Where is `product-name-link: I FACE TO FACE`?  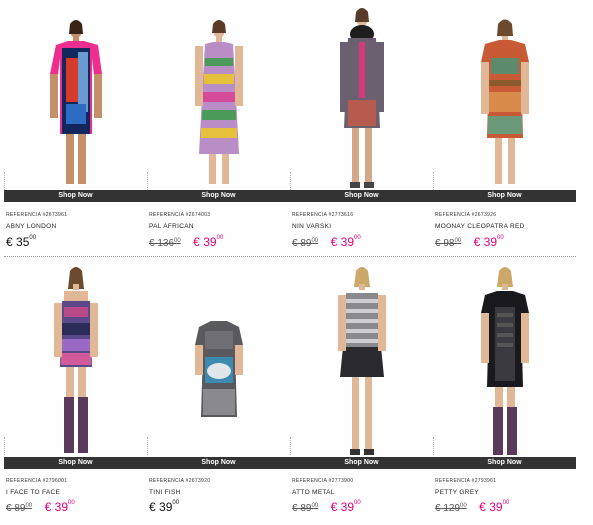 product-name-link: I FACE TO FACE is located at coordinates (33, 492).